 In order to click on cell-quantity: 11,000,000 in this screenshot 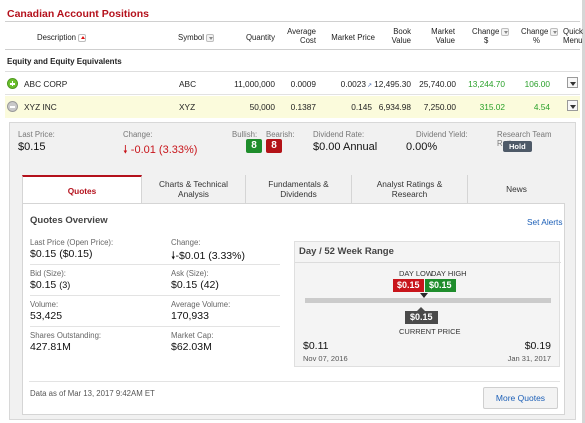, I will do `click(254, 84)`.